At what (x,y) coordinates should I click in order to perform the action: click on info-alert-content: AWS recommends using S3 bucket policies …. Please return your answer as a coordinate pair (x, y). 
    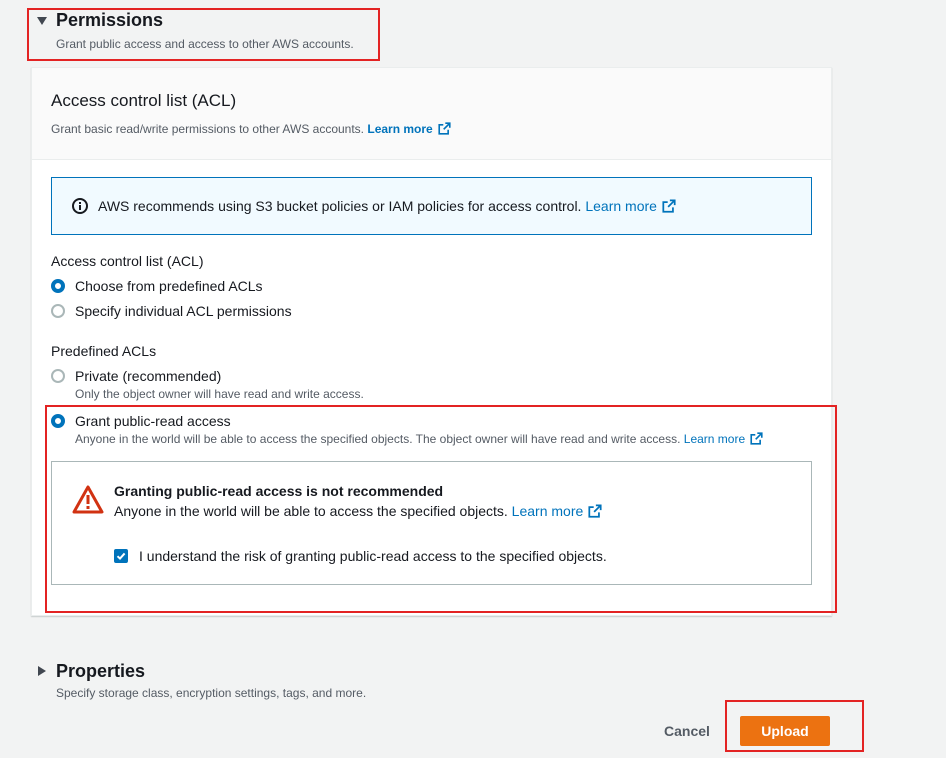
    Looking at the image, I should click on (387, 206).